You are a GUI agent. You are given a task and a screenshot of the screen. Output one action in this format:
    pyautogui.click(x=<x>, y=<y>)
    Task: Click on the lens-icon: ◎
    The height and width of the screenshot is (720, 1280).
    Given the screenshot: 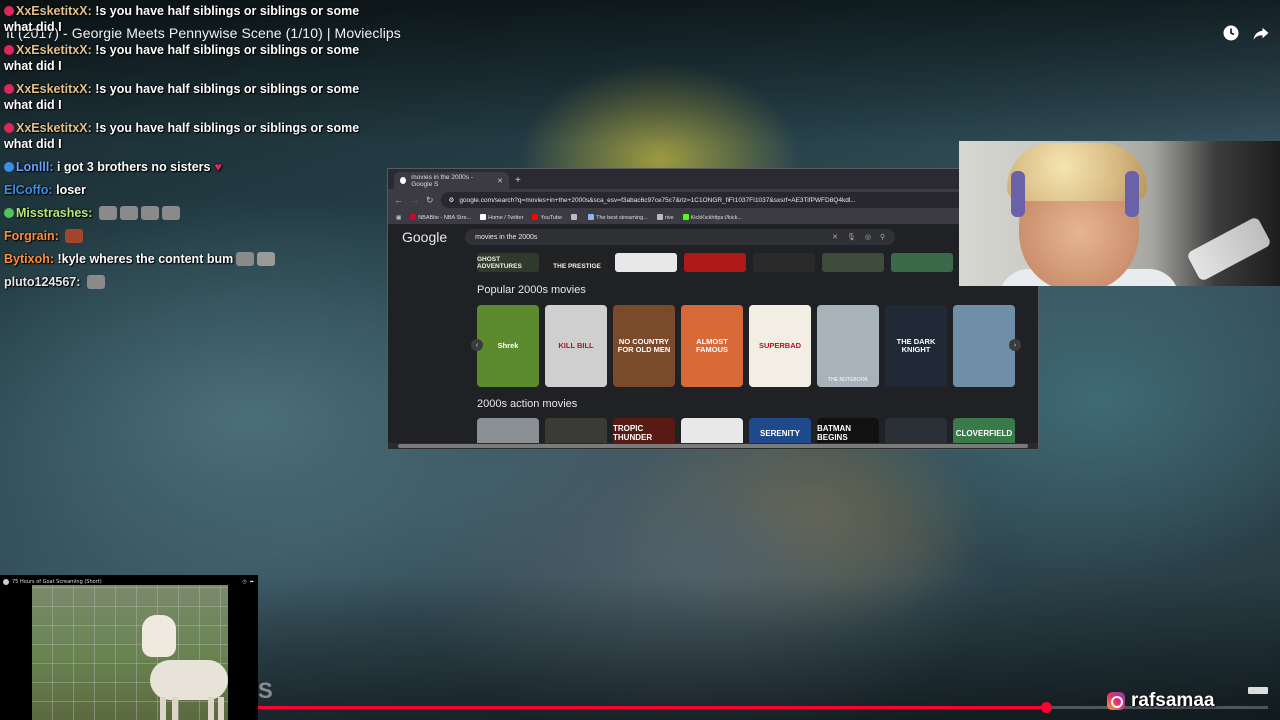 What is the action you would take?
    pyautogui.click(x=868, y=237)
    